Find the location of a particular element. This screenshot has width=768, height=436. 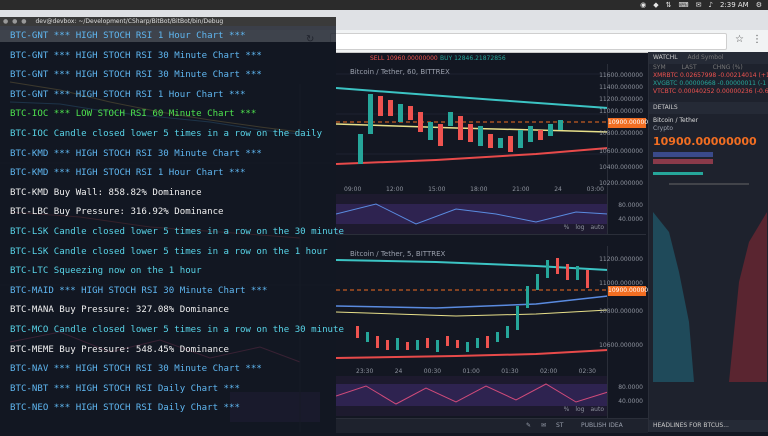

symbol-name: Bitcoin / Tether is located at coordinates (676, 120).